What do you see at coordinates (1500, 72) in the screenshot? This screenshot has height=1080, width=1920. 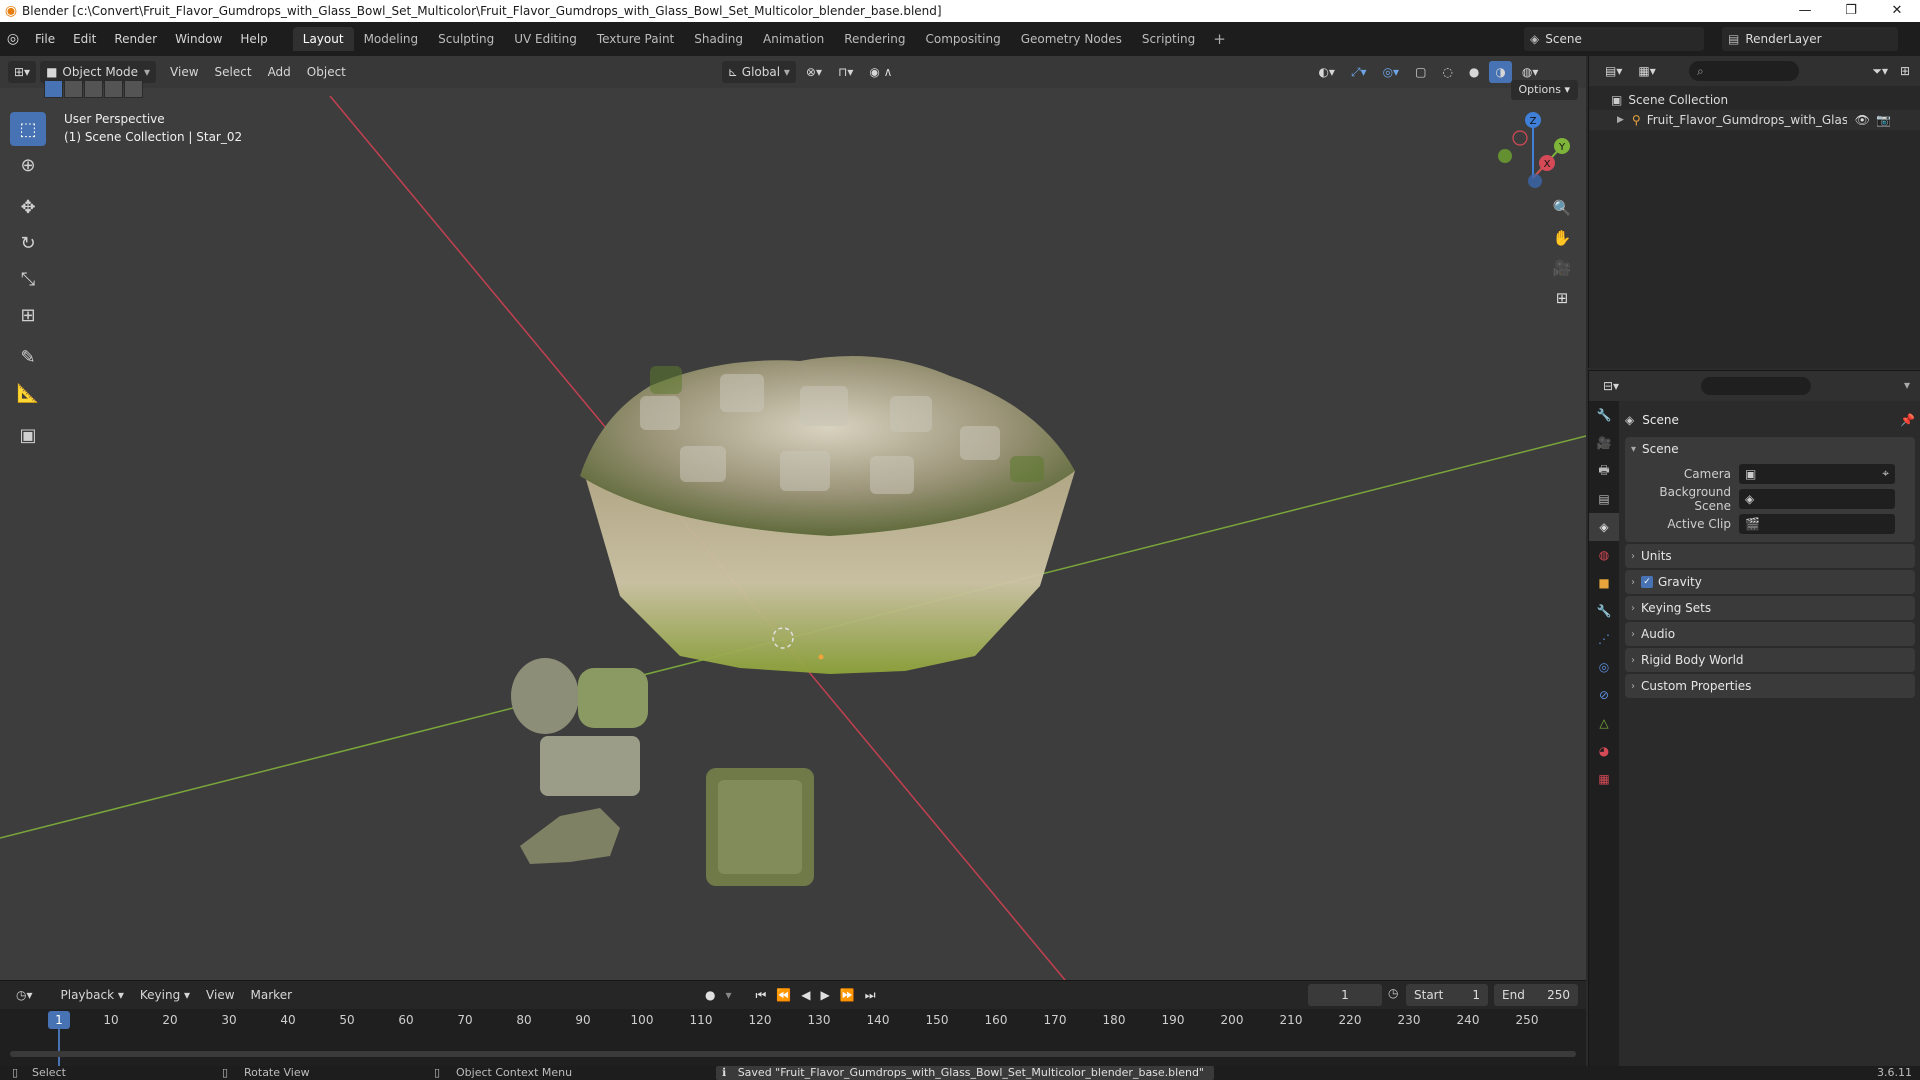 I see `shading-material-icon: ◑` at bounding box center [1500, 72].